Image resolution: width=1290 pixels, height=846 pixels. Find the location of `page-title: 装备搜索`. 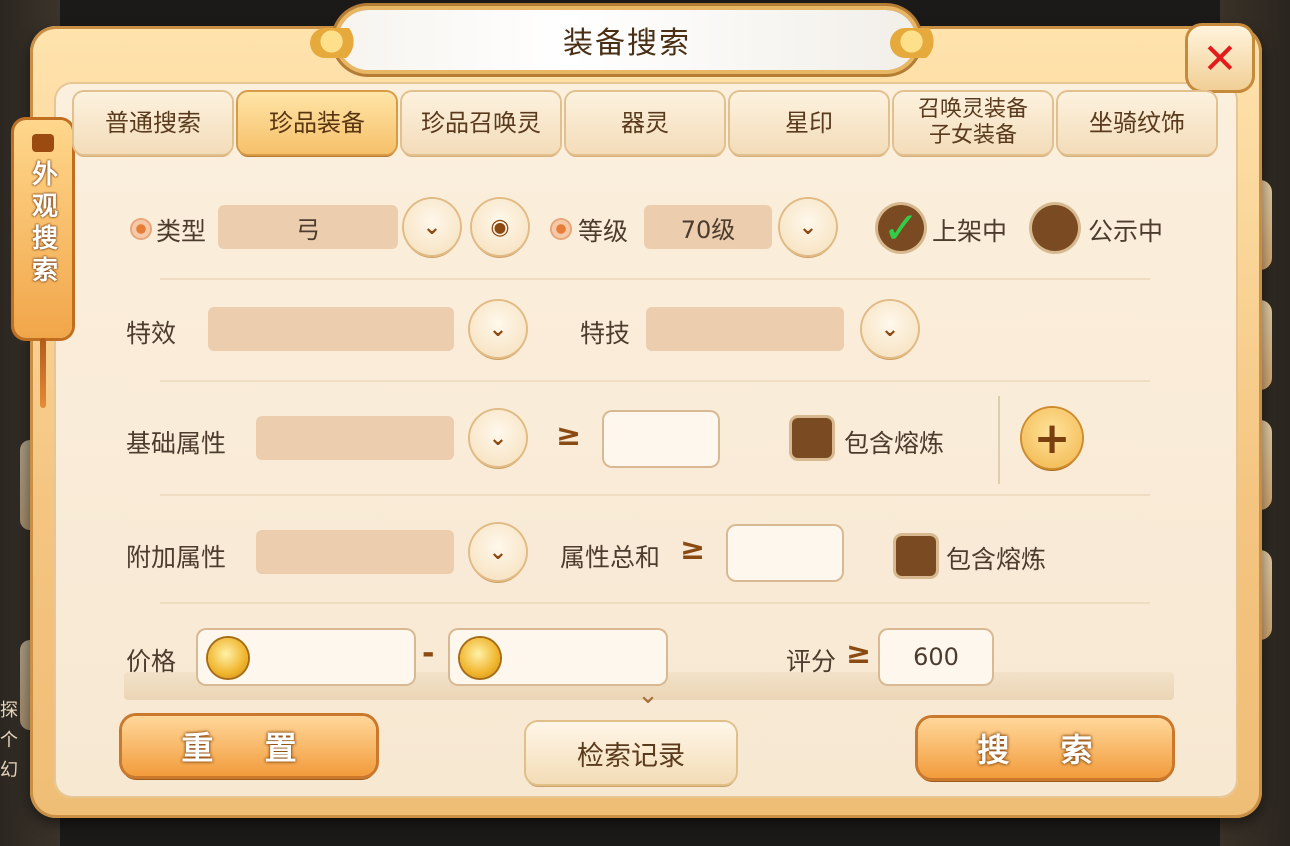

page-title: 装备搜索 is located at coordinates (627, 43).